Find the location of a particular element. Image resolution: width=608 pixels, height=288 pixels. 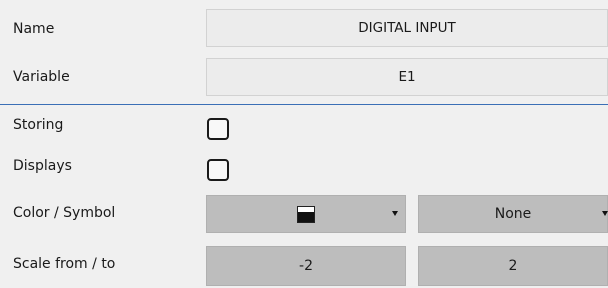

section-divider is located at coordinates (304, 104).